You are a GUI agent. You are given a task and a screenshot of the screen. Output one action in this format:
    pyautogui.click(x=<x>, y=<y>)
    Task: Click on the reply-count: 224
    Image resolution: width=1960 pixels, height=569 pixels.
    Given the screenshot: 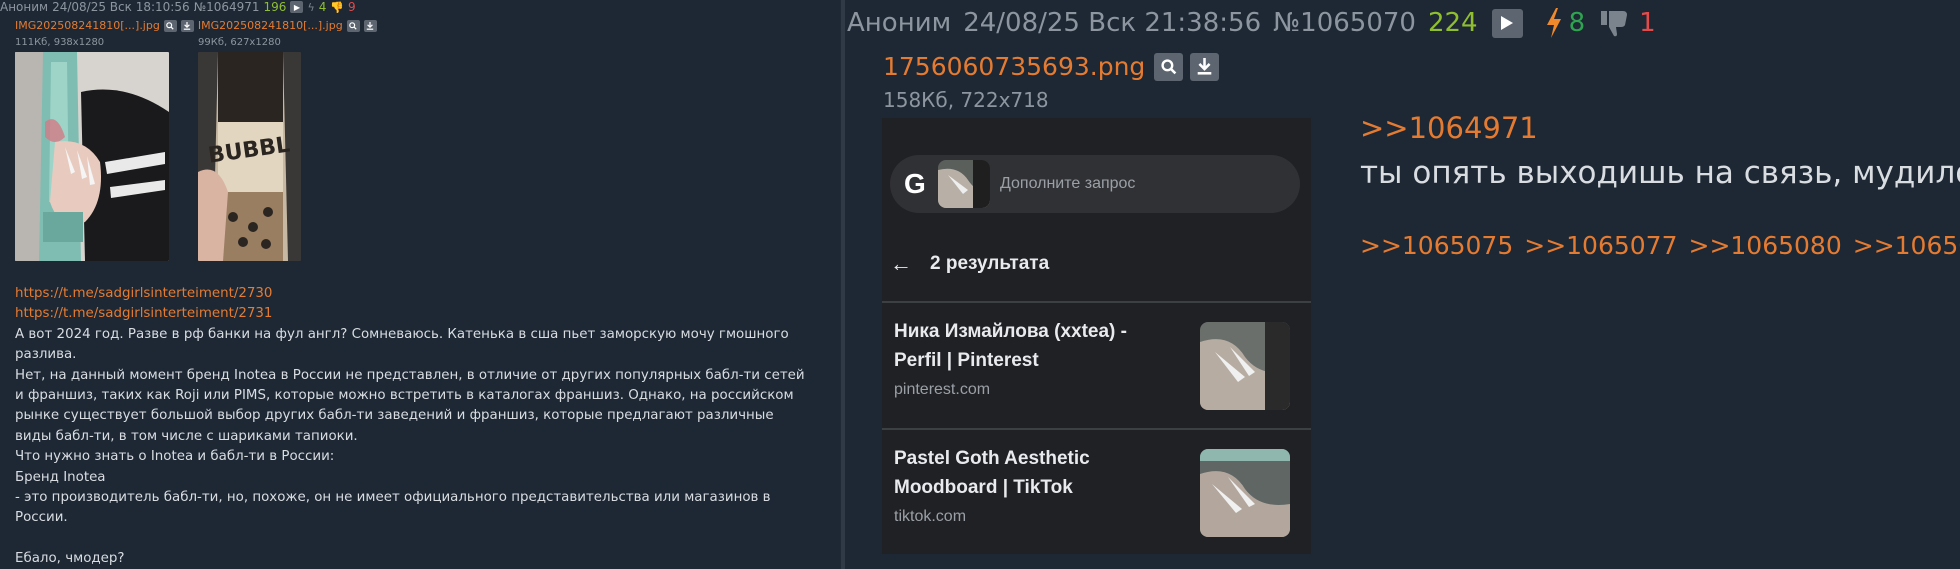 What is the action you would take?
    pyautogui.click(x=1452, y=23)
    